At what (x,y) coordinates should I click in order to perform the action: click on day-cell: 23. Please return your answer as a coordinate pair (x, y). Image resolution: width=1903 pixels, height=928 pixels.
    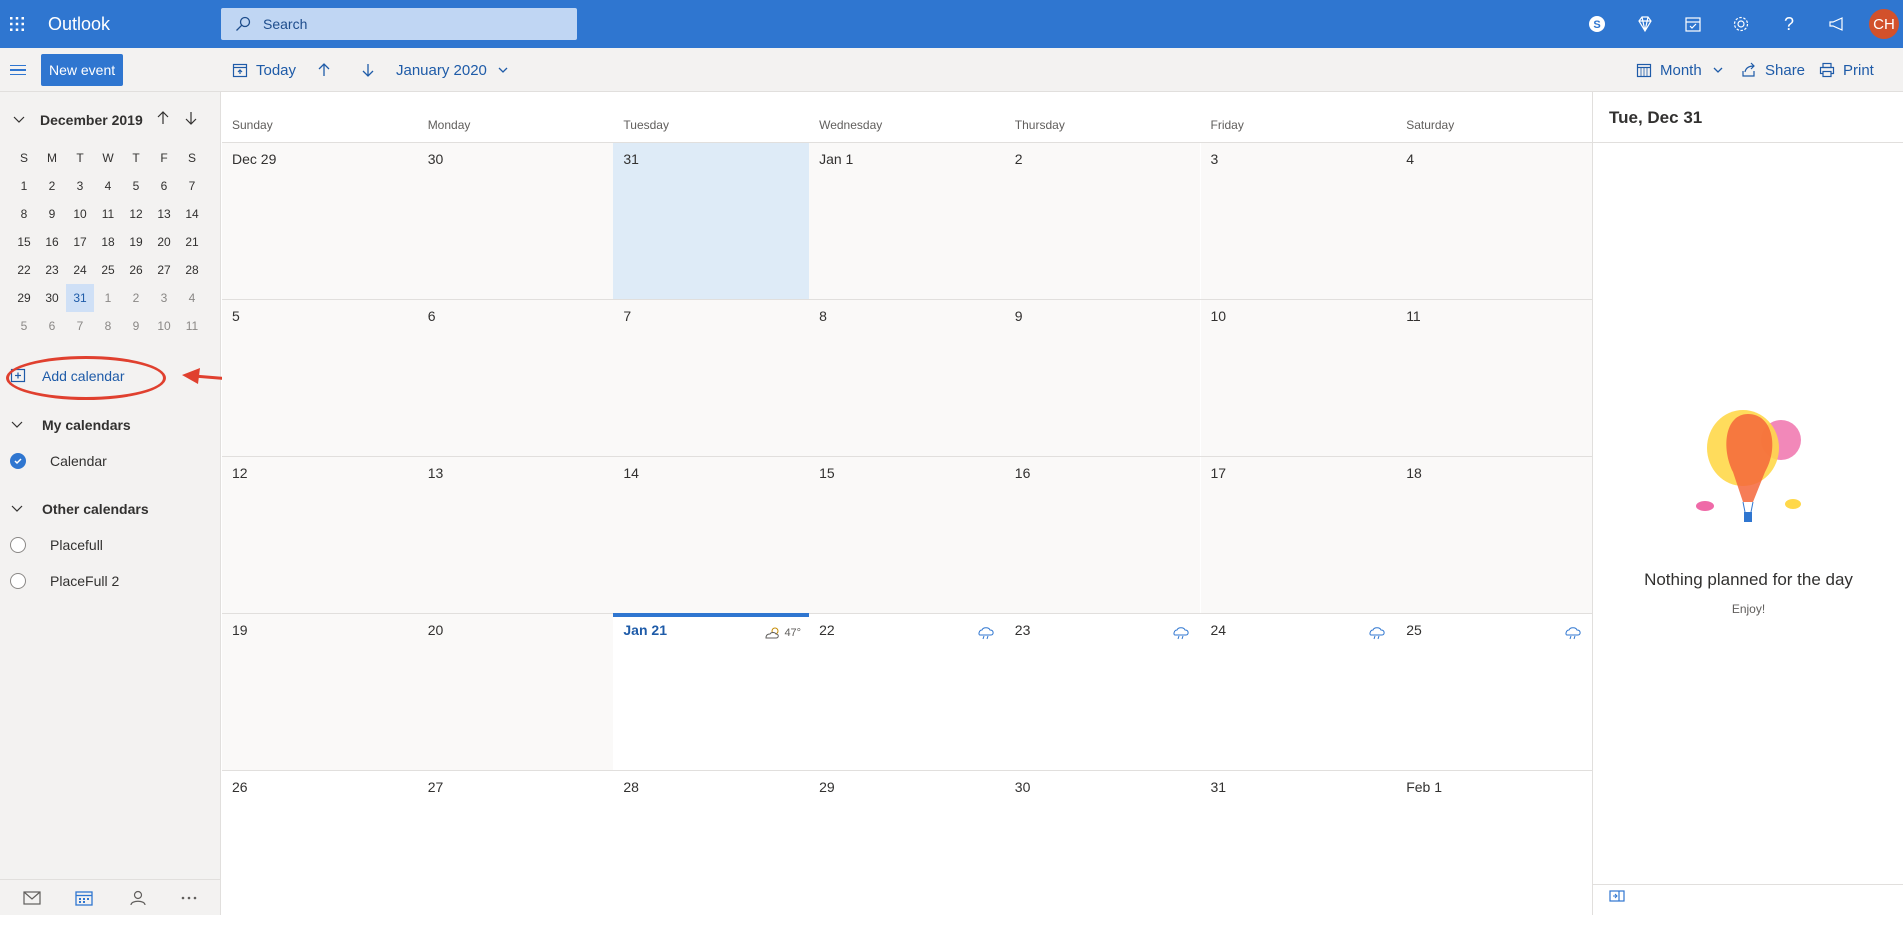
    Looking at the image, I should click on (1102, 692).